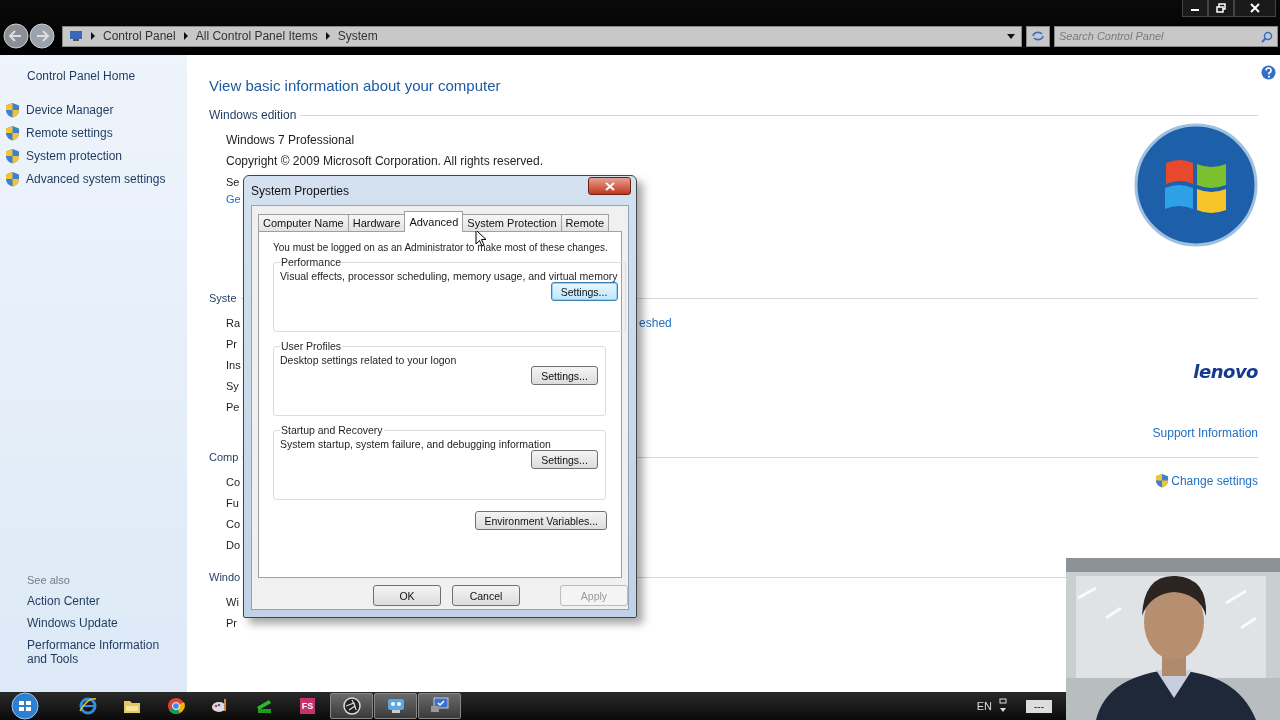 The image size is (1280, 720). Describe the element at coordinates (69, 133) in the screenshot. I see `sidebar-link: Remote settings` at that location.